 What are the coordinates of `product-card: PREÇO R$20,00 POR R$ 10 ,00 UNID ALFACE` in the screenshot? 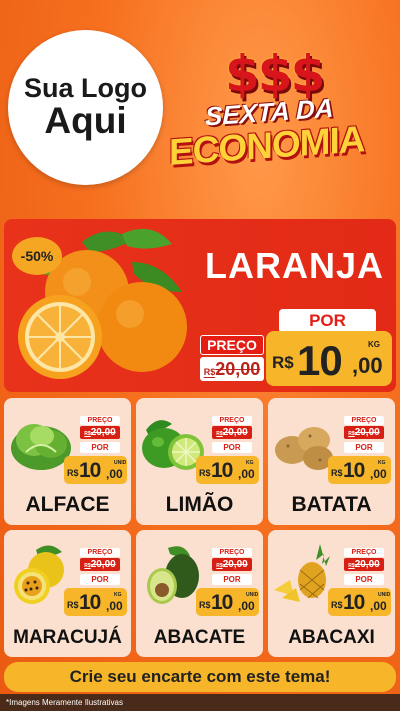 It's located at (67, 461).